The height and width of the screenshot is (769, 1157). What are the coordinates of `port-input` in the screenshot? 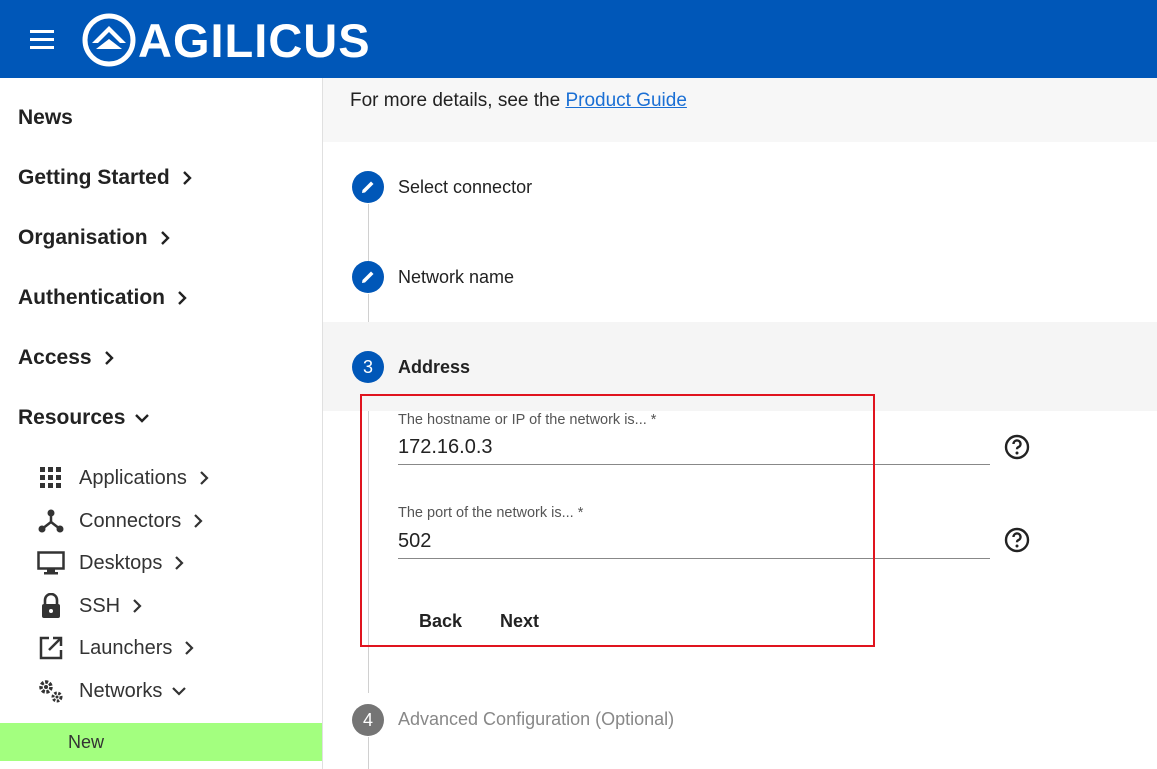 It's located at (694, 542).